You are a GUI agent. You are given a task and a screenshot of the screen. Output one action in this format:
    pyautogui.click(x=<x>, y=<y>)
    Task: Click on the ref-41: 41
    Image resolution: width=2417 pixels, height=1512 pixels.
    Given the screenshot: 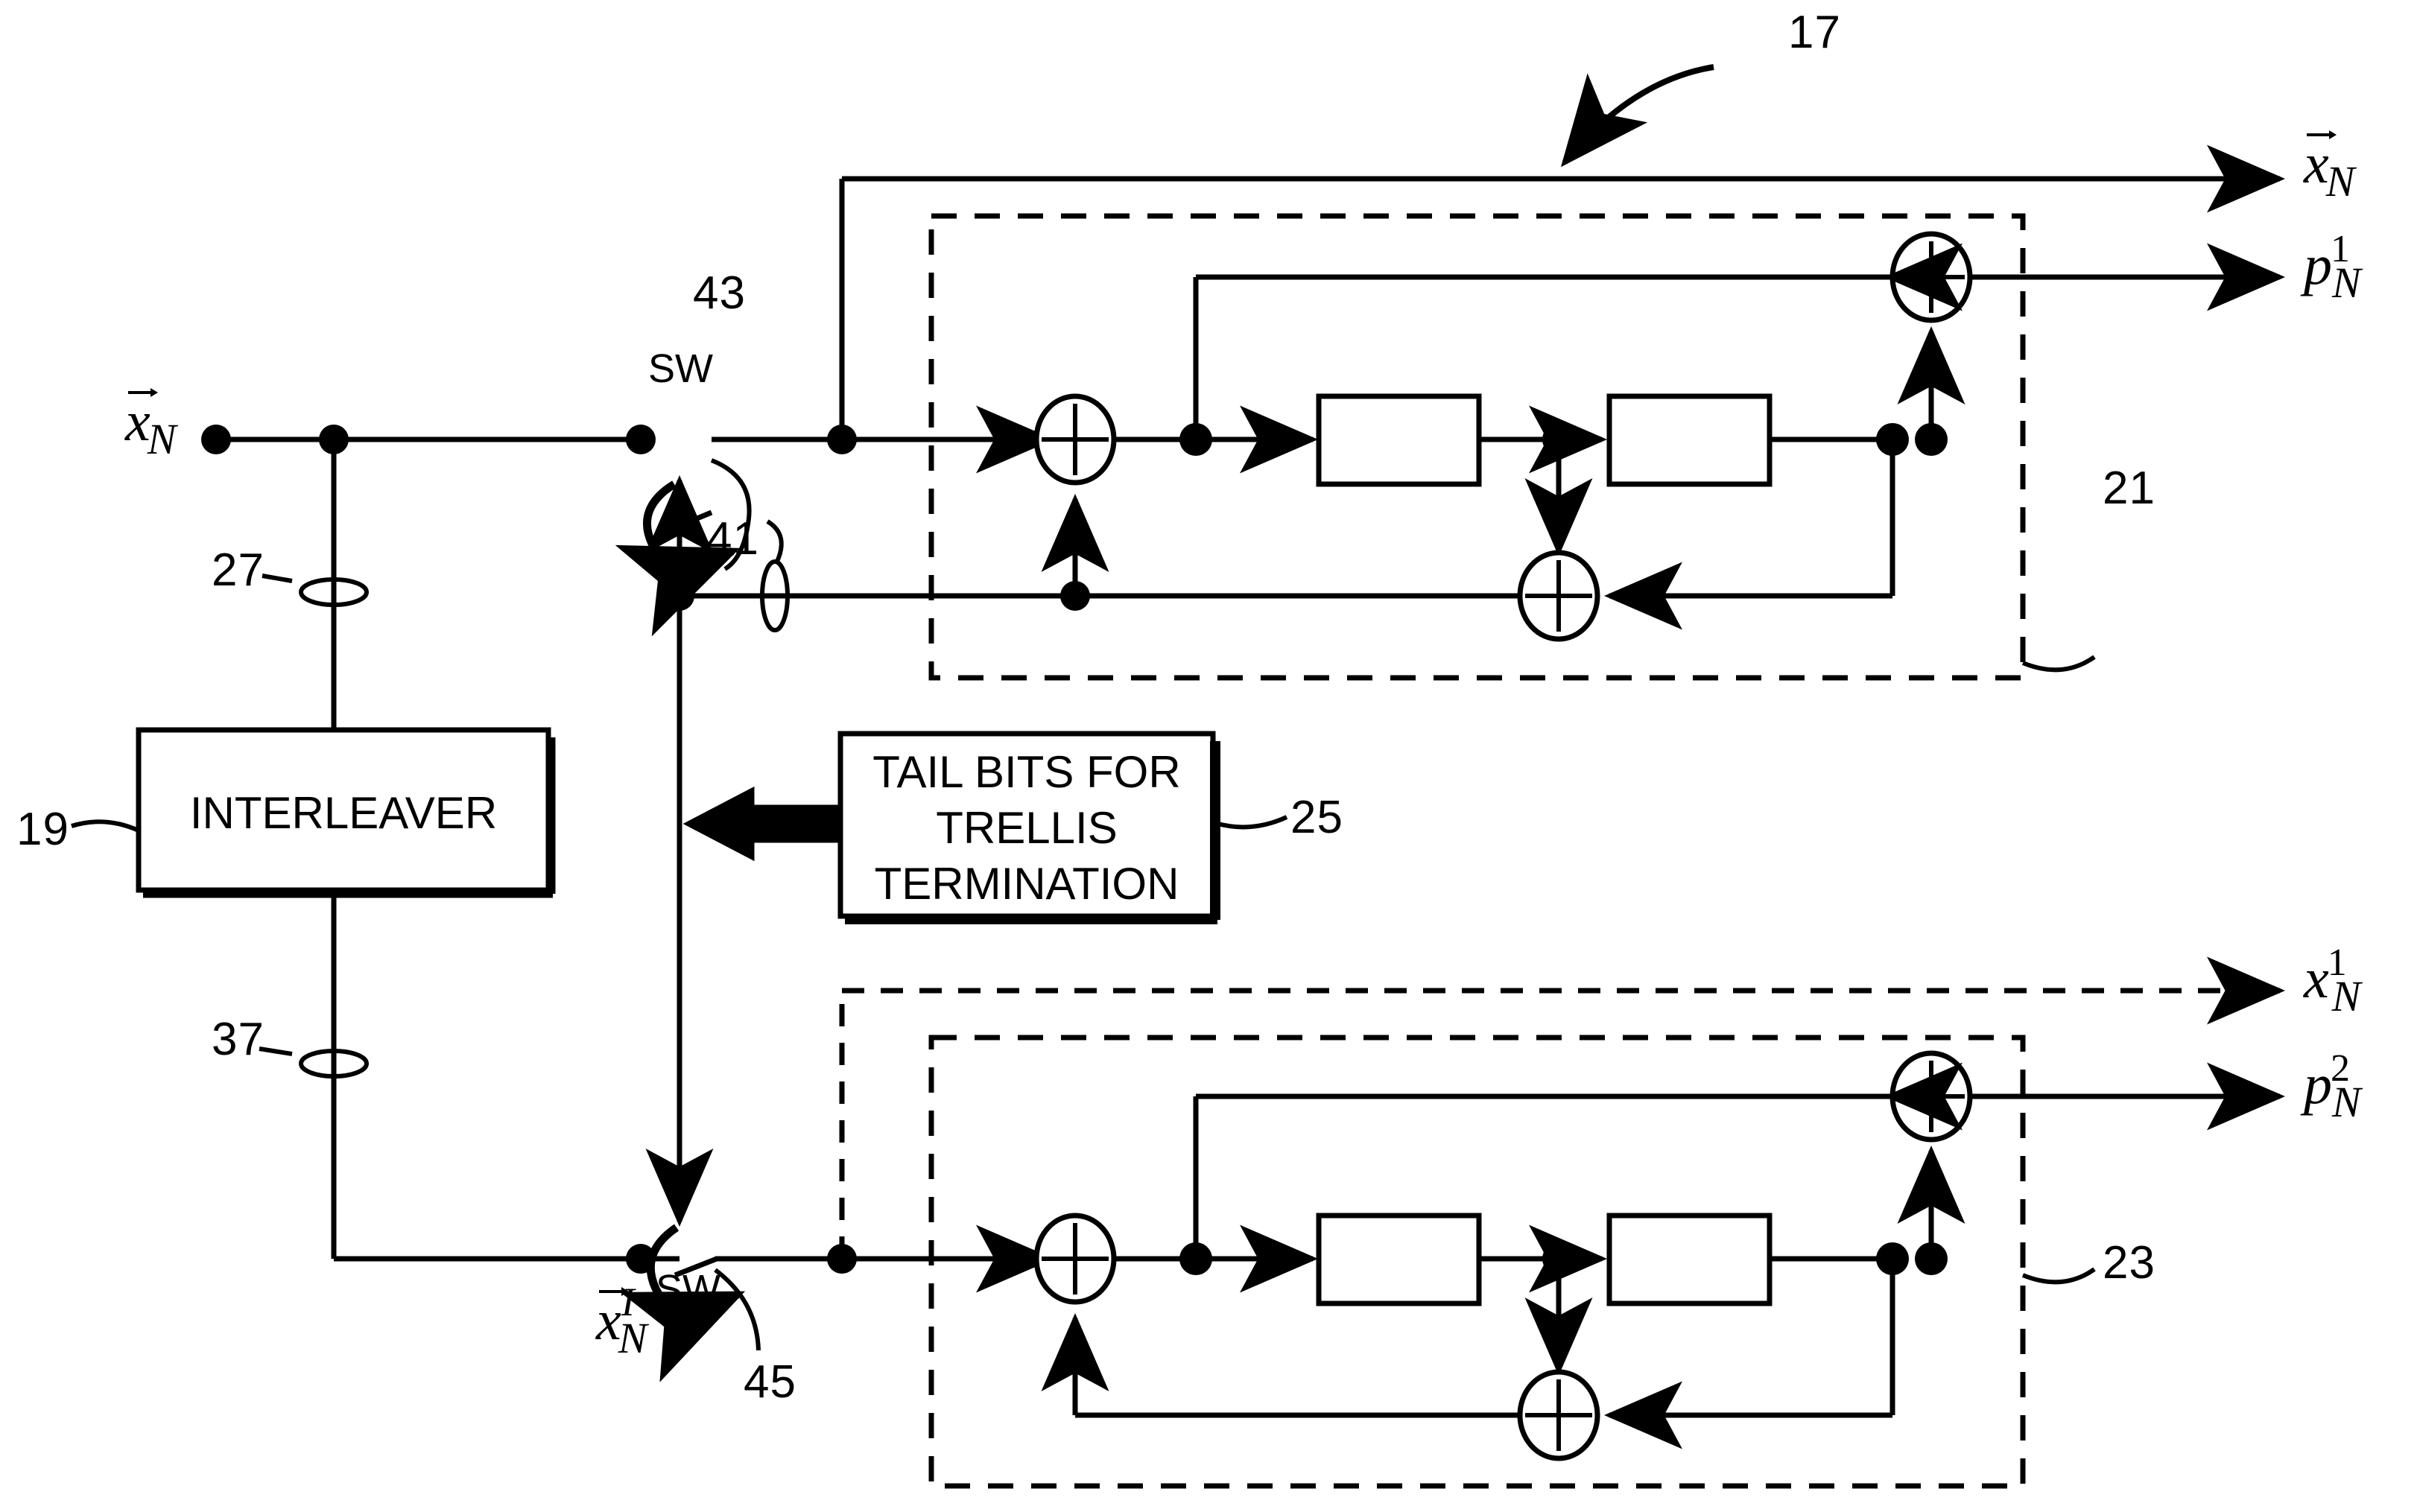 What is the action you would take?
    pyautogui.click(x=732, y=539)
    